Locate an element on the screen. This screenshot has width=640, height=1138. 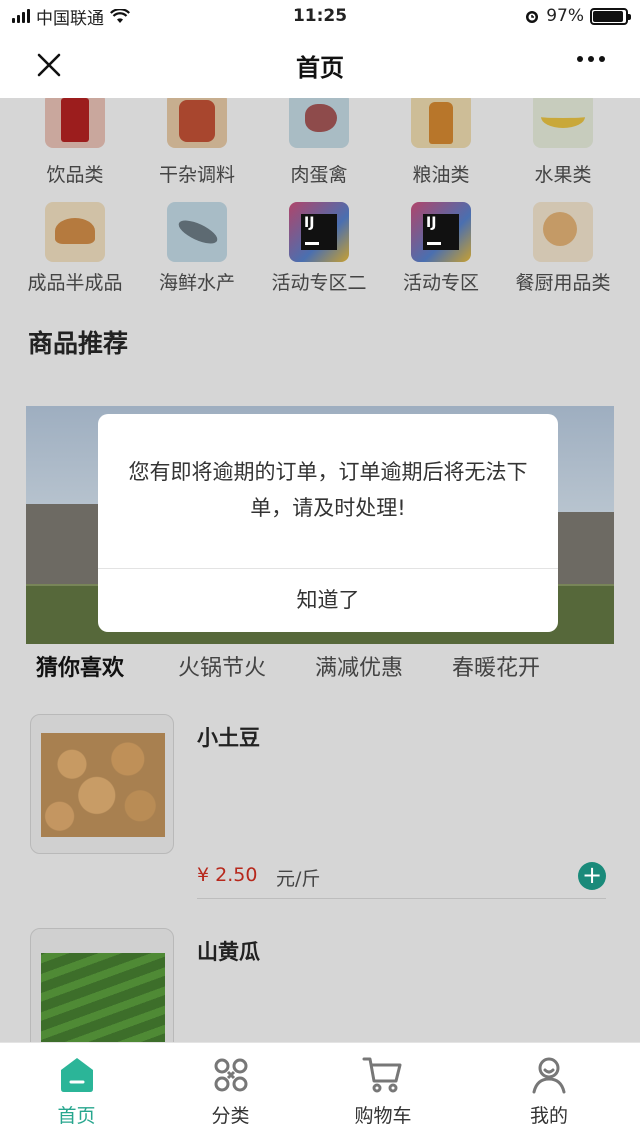
product-name: 山黄瓜 is located at coordinates (228, 952).